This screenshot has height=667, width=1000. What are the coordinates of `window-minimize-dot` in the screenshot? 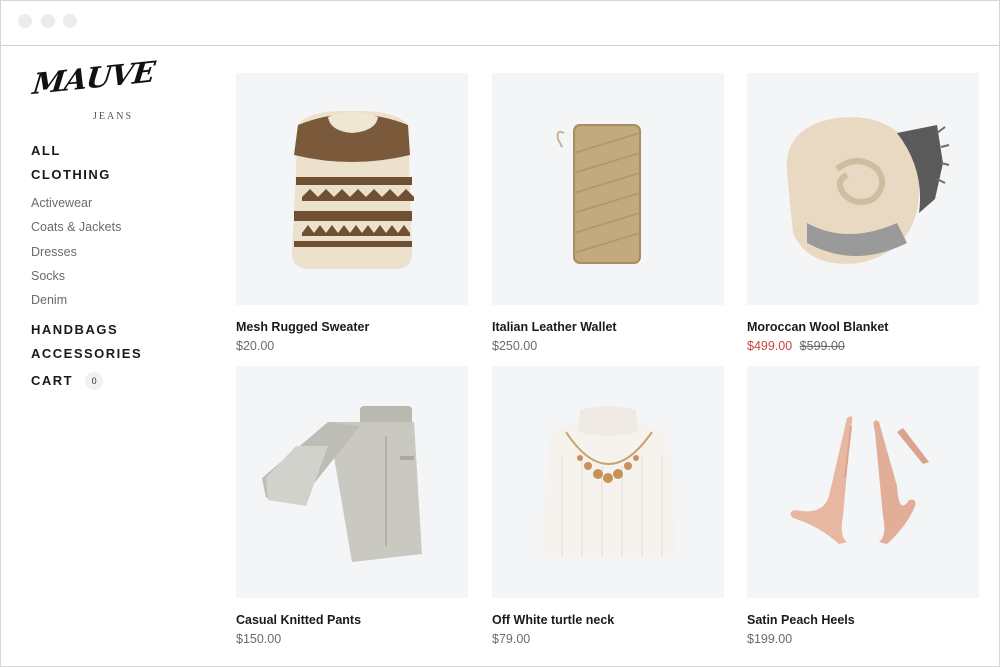 It's located at (48, 21).